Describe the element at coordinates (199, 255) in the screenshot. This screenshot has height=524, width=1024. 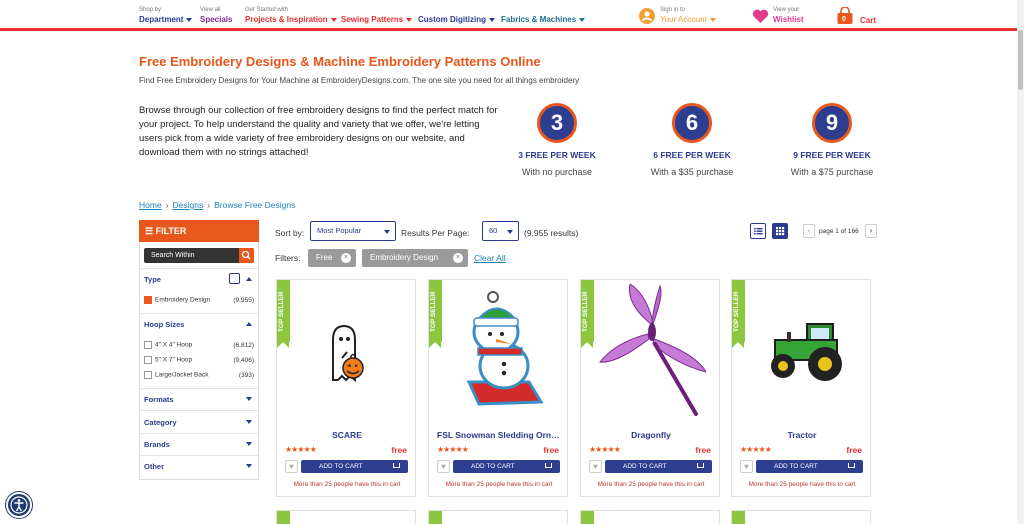
I see `search-within-input: Search Within` at that location.